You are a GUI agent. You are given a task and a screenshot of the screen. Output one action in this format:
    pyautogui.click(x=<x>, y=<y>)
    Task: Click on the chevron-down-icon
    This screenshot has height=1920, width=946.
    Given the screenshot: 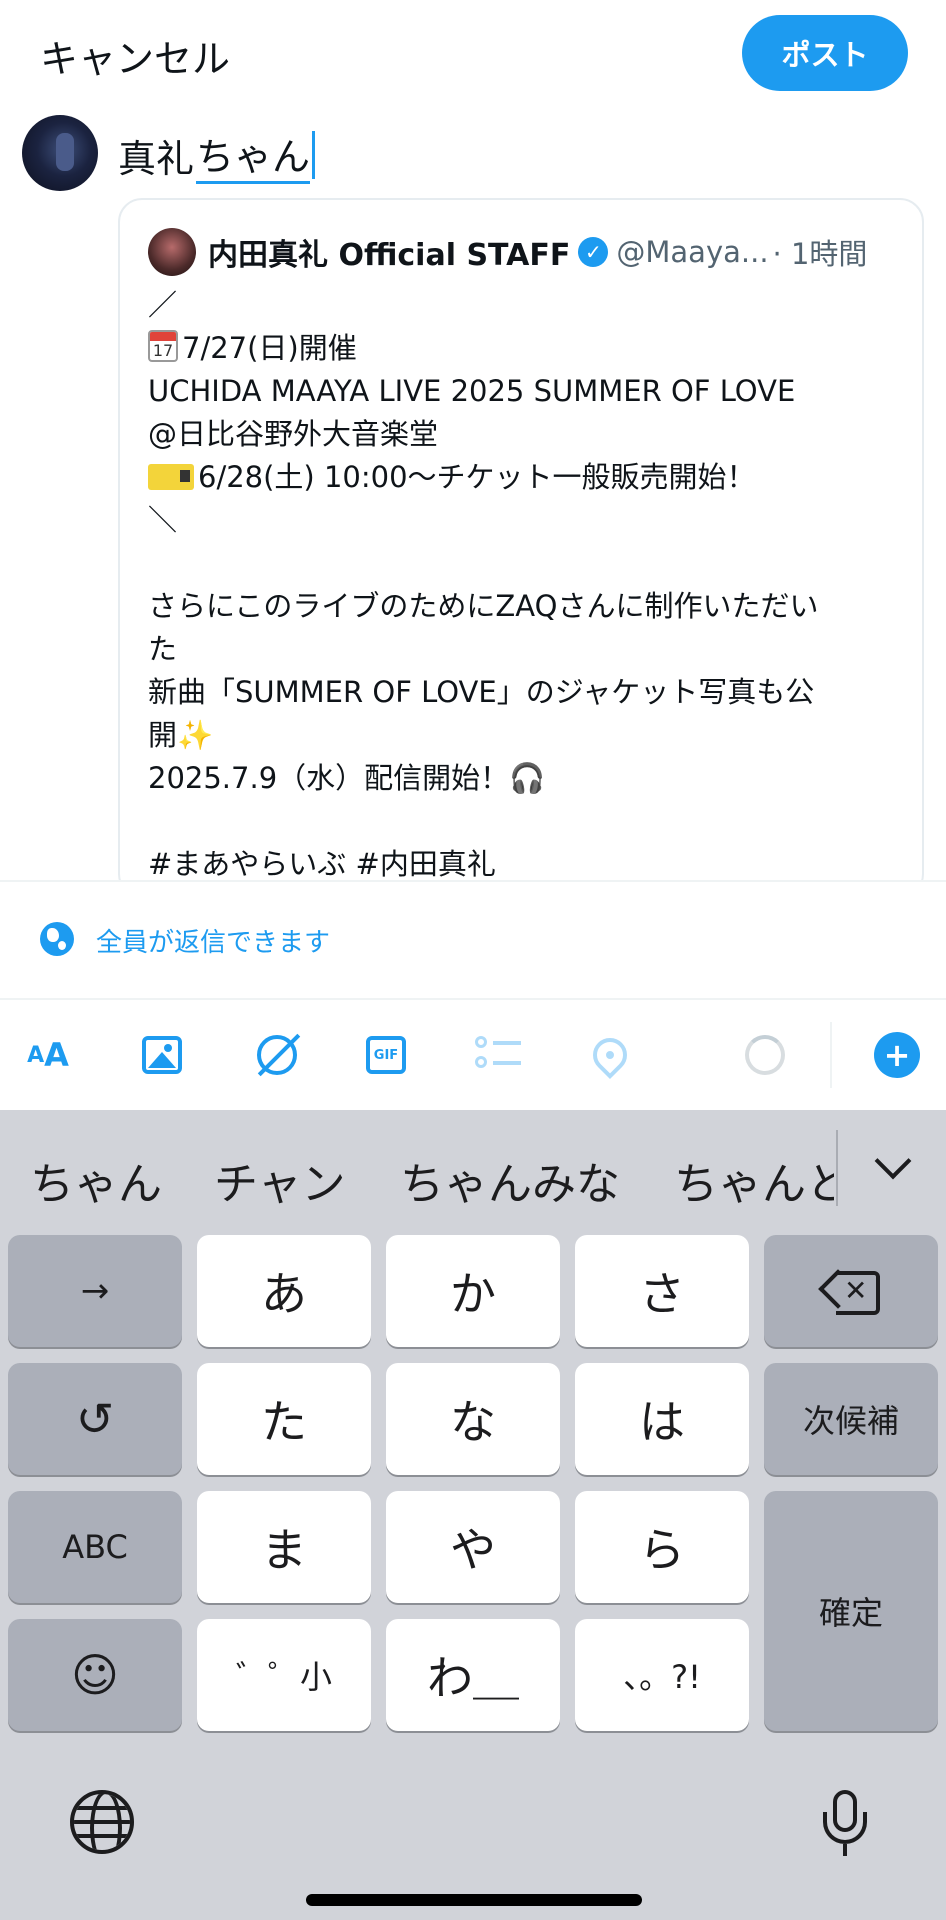 What is the action you would take?
    pyautogui.click(x=892, y=1164)
    